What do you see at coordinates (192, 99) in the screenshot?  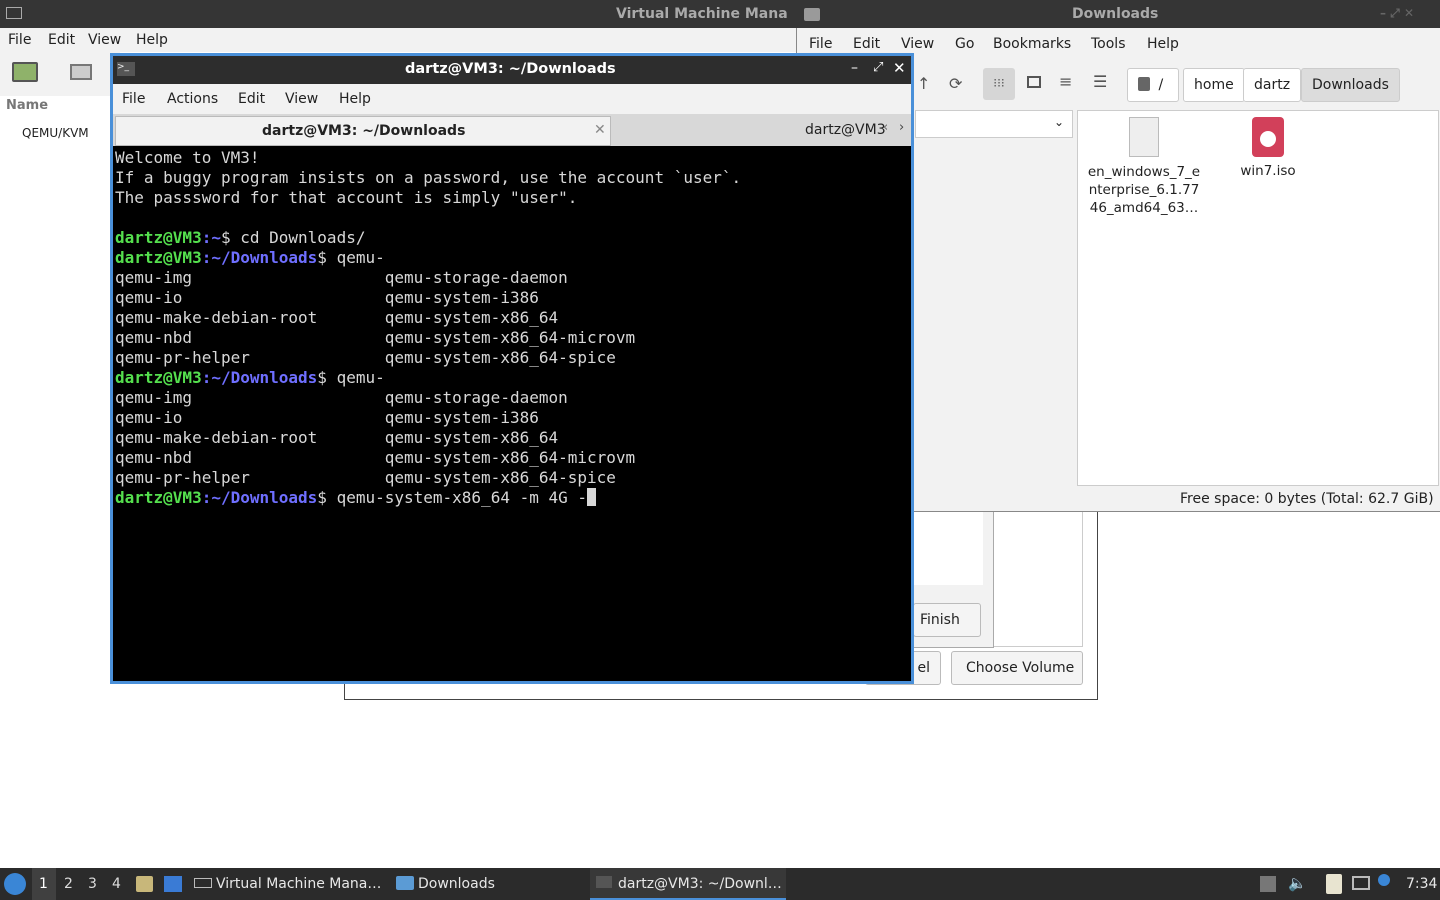 I see `term-menu-actions: Actions` at bounding box center [192, 99].